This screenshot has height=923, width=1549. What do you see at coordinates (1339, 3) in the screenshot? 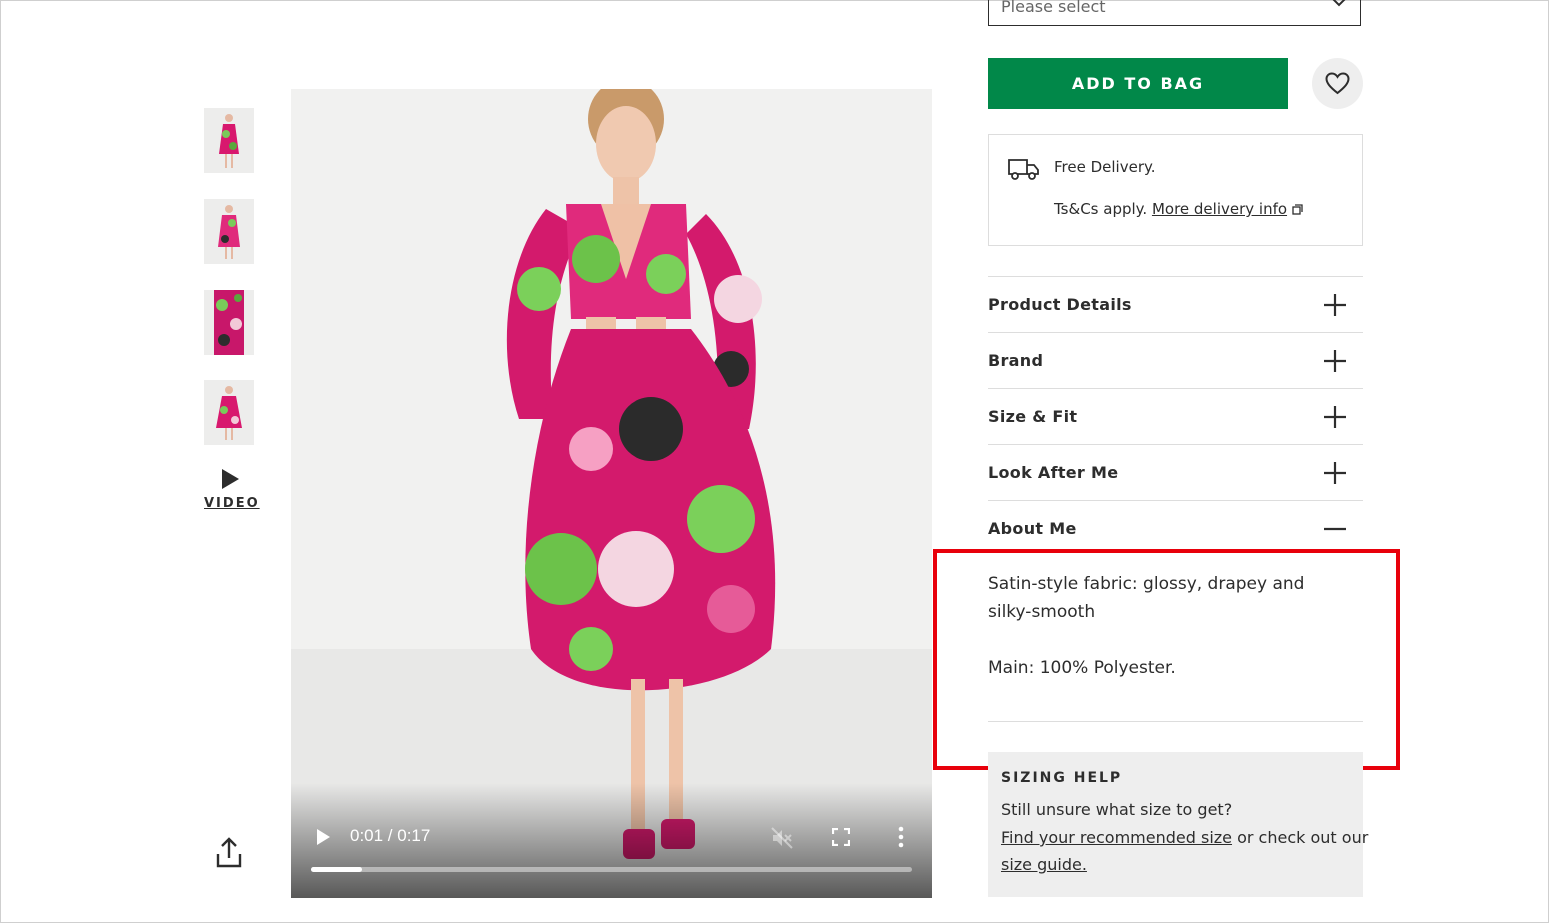
I see `chevron-down-icon` at bounding box center [1339, 3].